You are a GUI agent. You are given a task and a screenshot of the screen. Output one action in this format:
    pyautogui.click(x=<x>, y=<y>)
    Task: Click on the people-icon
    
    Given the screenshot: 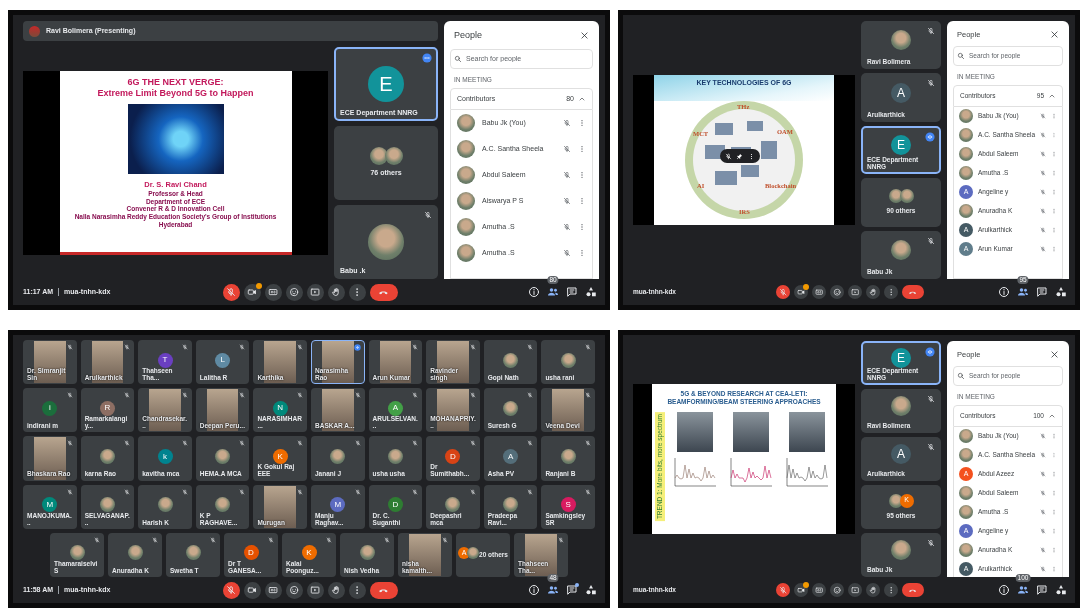 What is the action you would take?
    pyautogui.click(x=553, y=590)
    